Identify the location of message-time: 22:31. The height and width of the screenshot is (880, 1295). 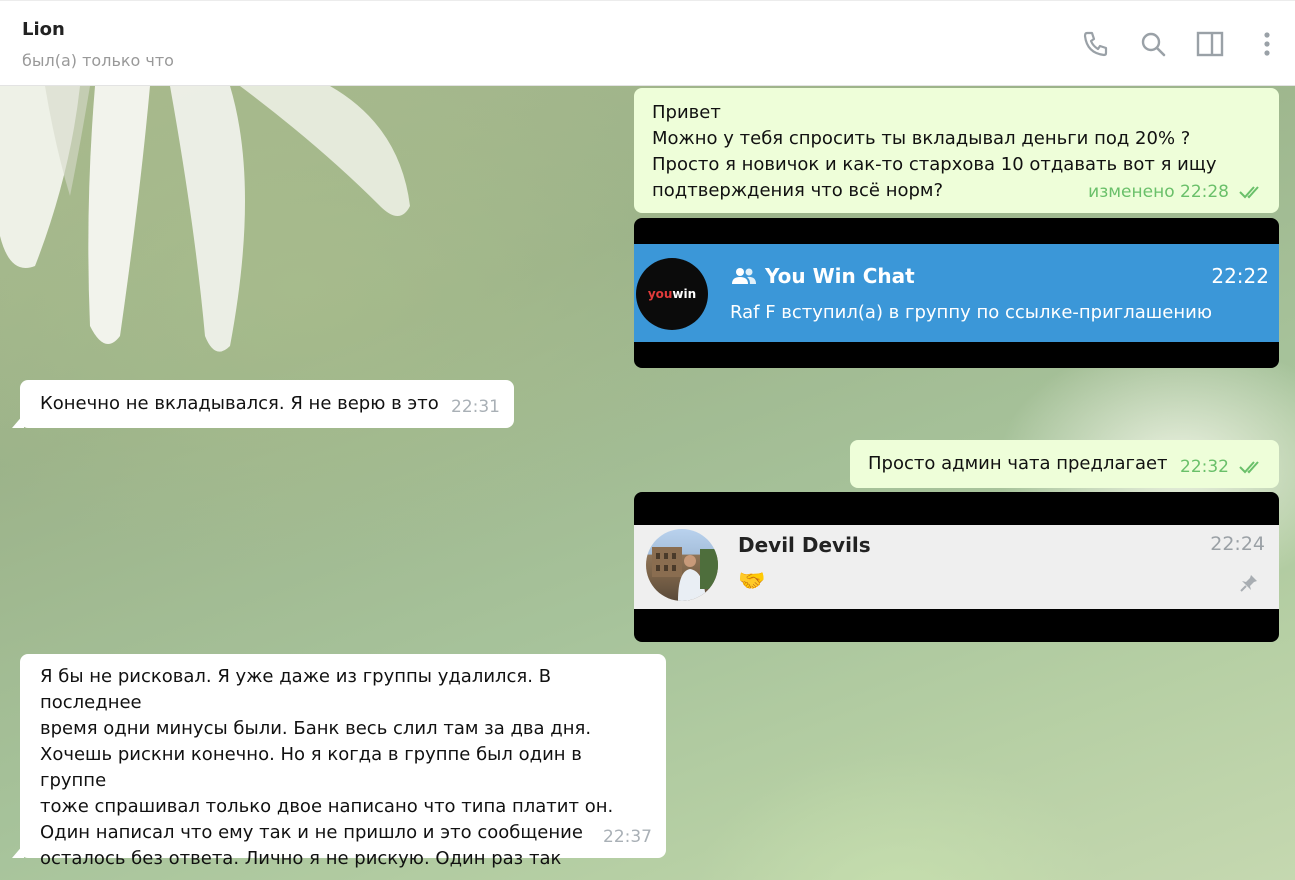
(475, 407).